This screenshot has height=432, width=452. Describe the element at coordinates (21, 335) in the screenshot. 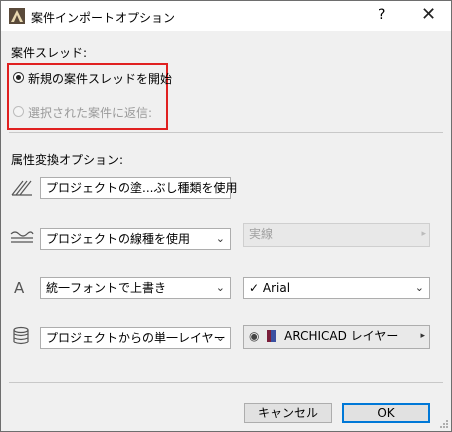

I see `layers-icon` at that location.